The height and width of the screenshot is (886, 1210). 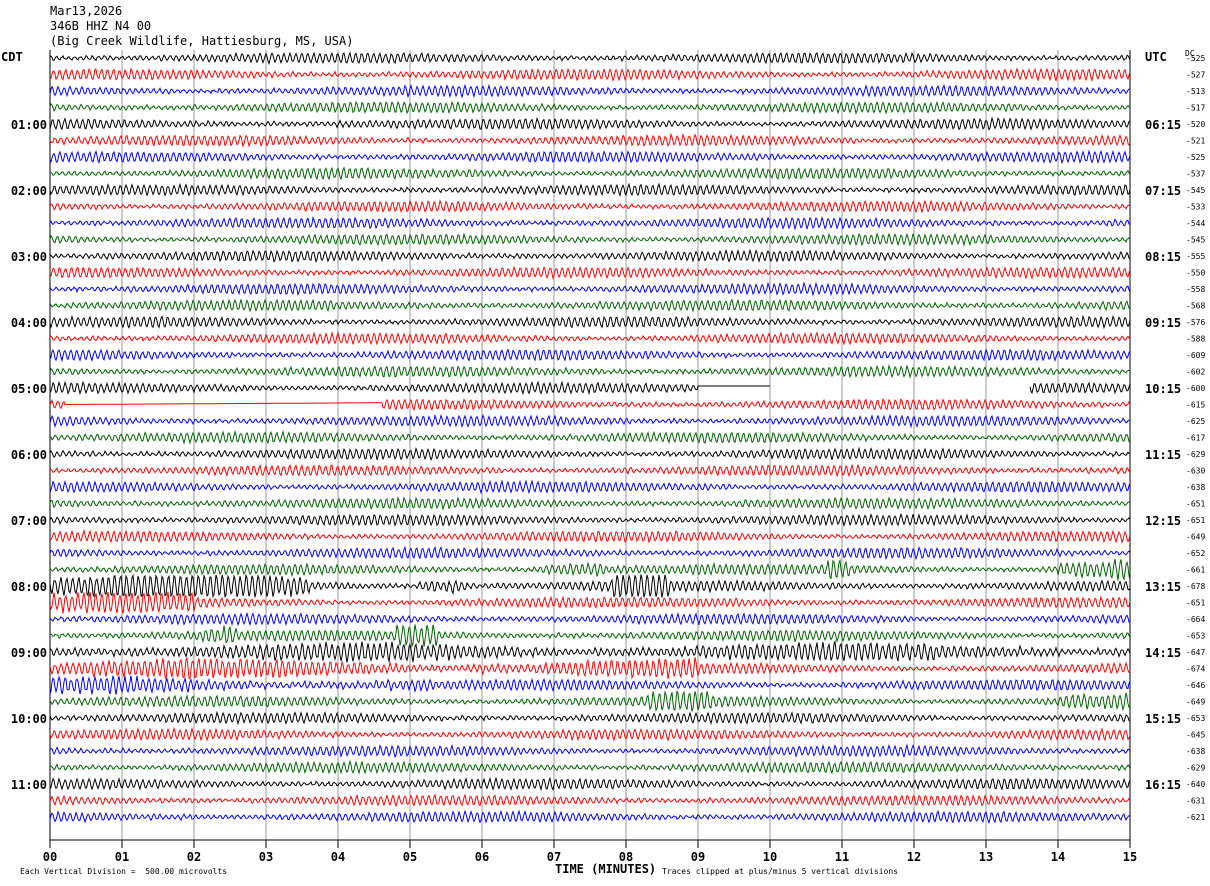 What do you see at coordinates (1195, 207) in the screenshot?
I see `dc-offset-9: -533` at bounding box center [1195, 207].